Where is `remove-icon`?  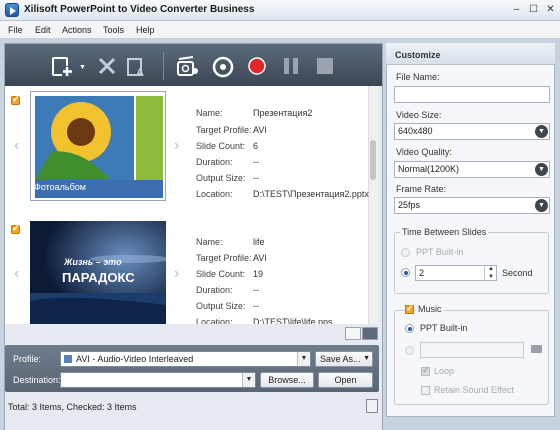
remove-icon is located at coordinates (107, 66).